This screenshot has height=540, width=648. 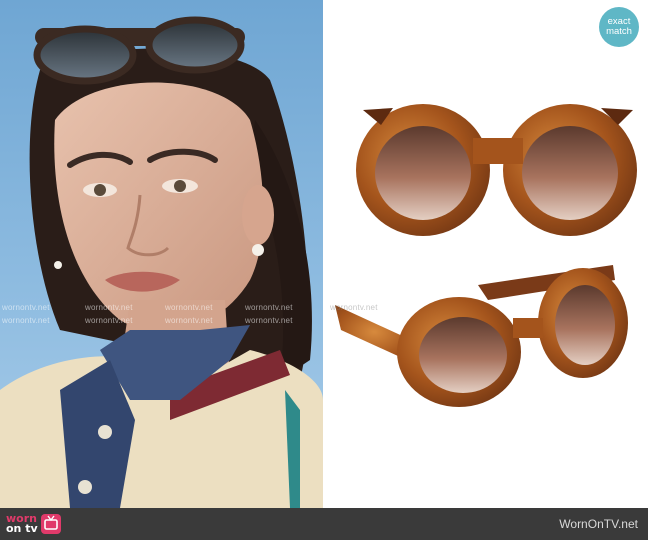 What do you see at coordinates (324, 524) in the screenshot?
I see `footer-bar: worn on tv WornOnTV.net` at bounding box center [324, 524].